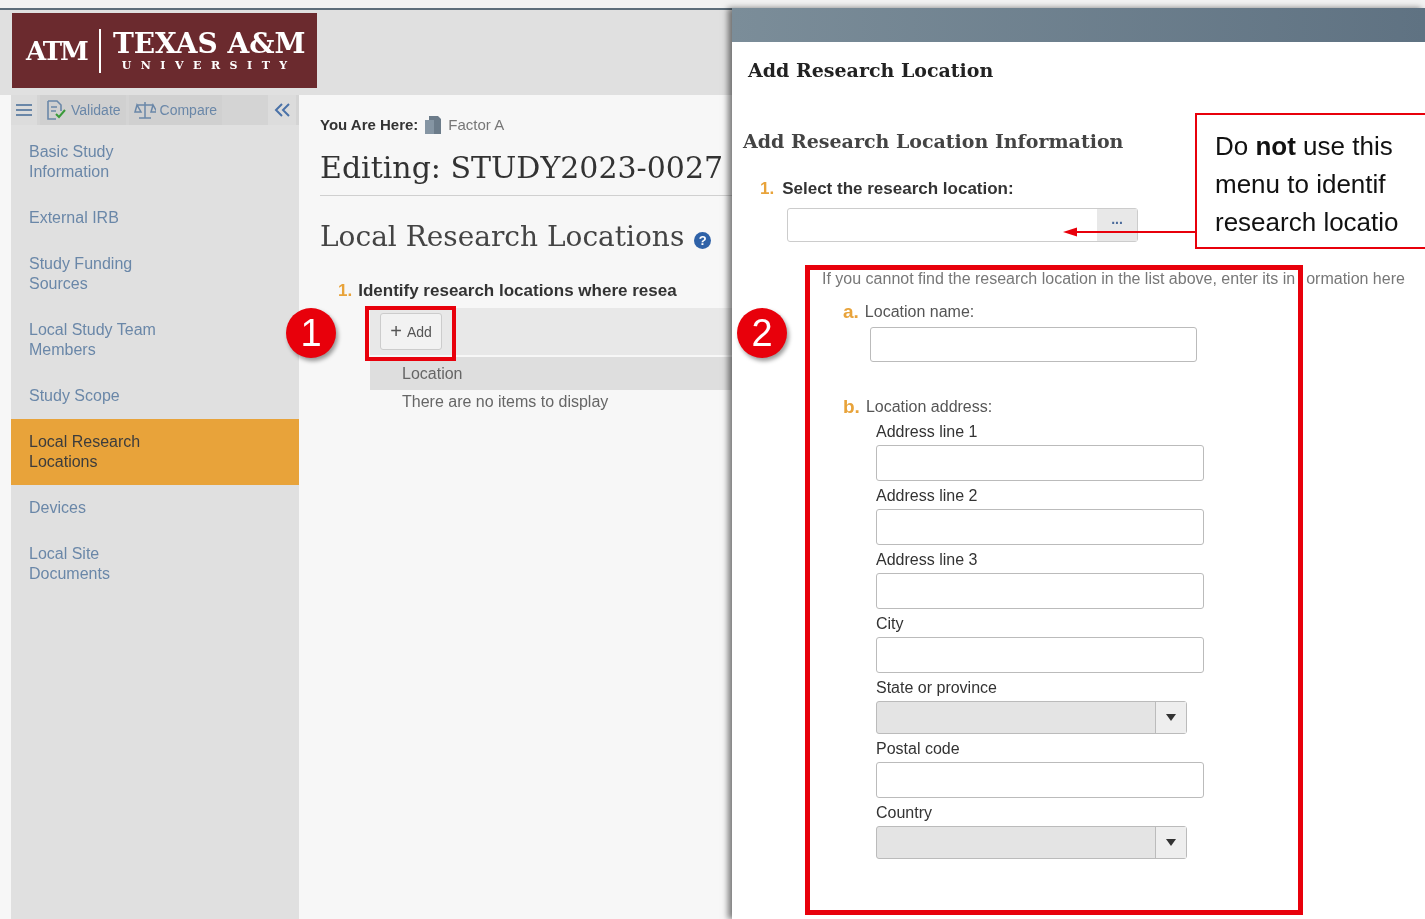 This screenshot has height=919, width=1425. What do you see at coordinates (433, 125) in the screenshot?
I see `document-icon` at bounding box center [433, 125].